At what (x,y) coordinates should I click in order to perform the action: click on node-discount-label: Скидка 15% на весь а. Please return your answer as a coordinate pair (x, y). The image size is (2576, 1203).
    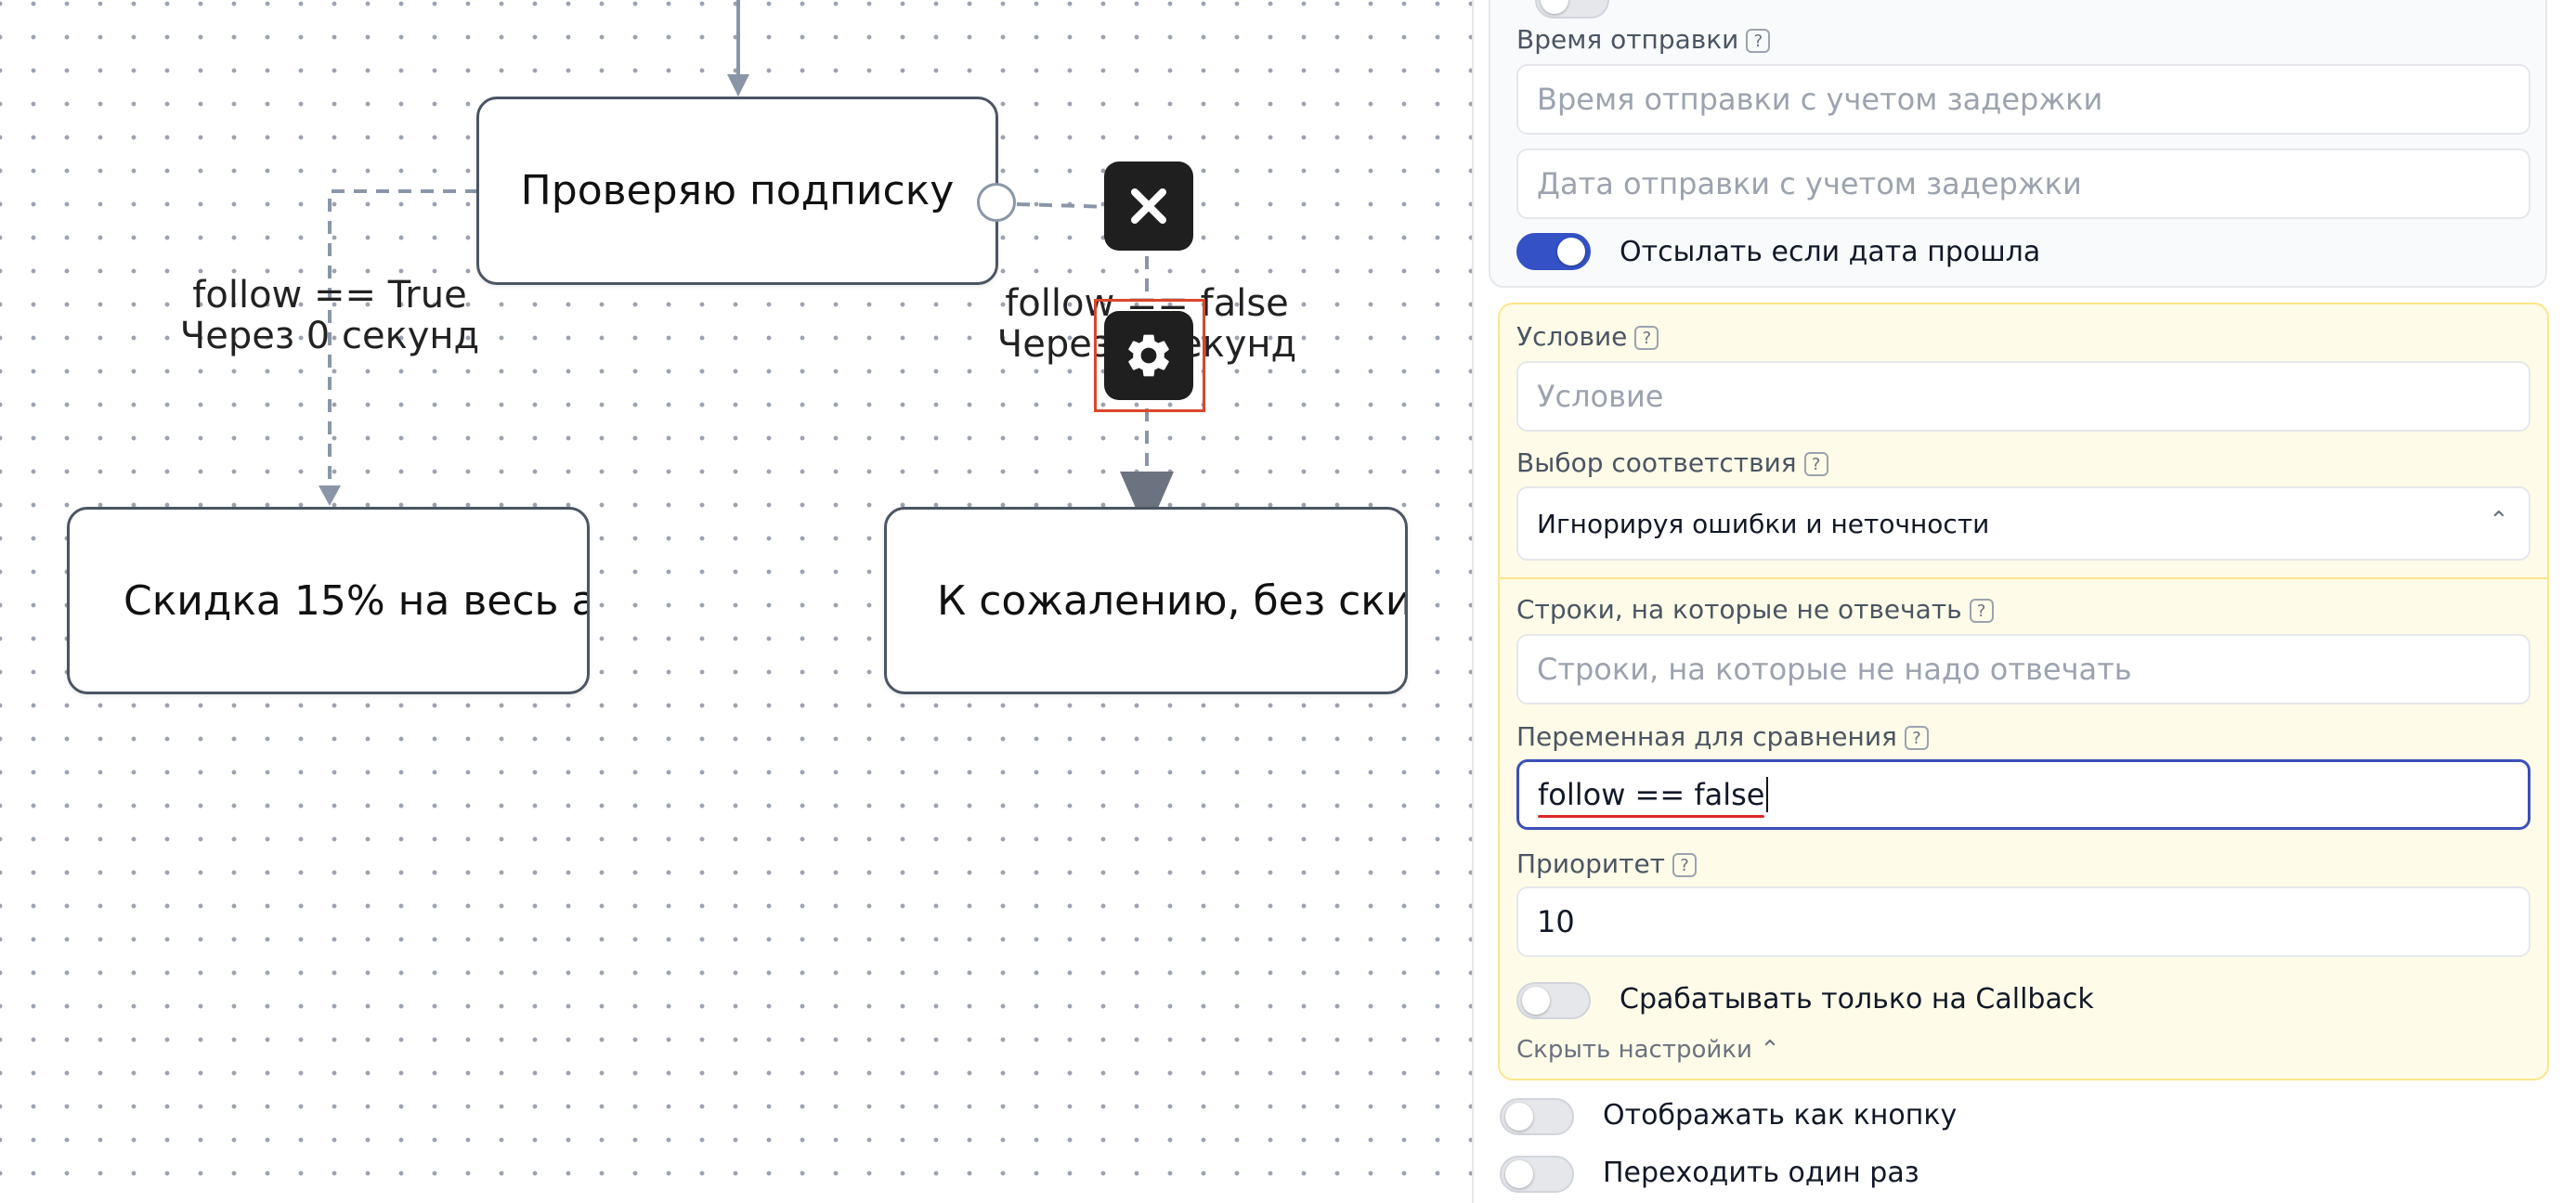
    Looking at the image, I should click on (357, 600).